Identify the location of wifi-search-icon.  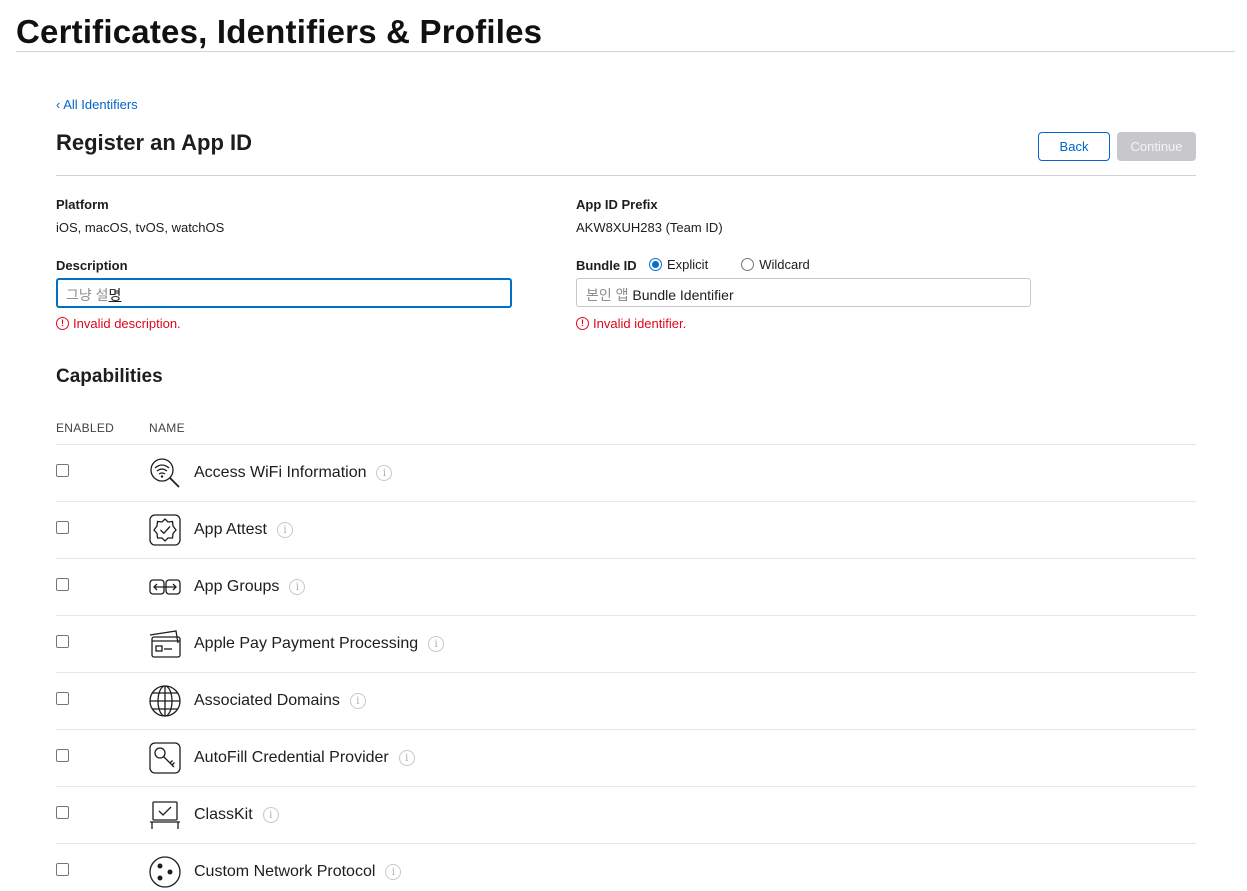
(165, 473).